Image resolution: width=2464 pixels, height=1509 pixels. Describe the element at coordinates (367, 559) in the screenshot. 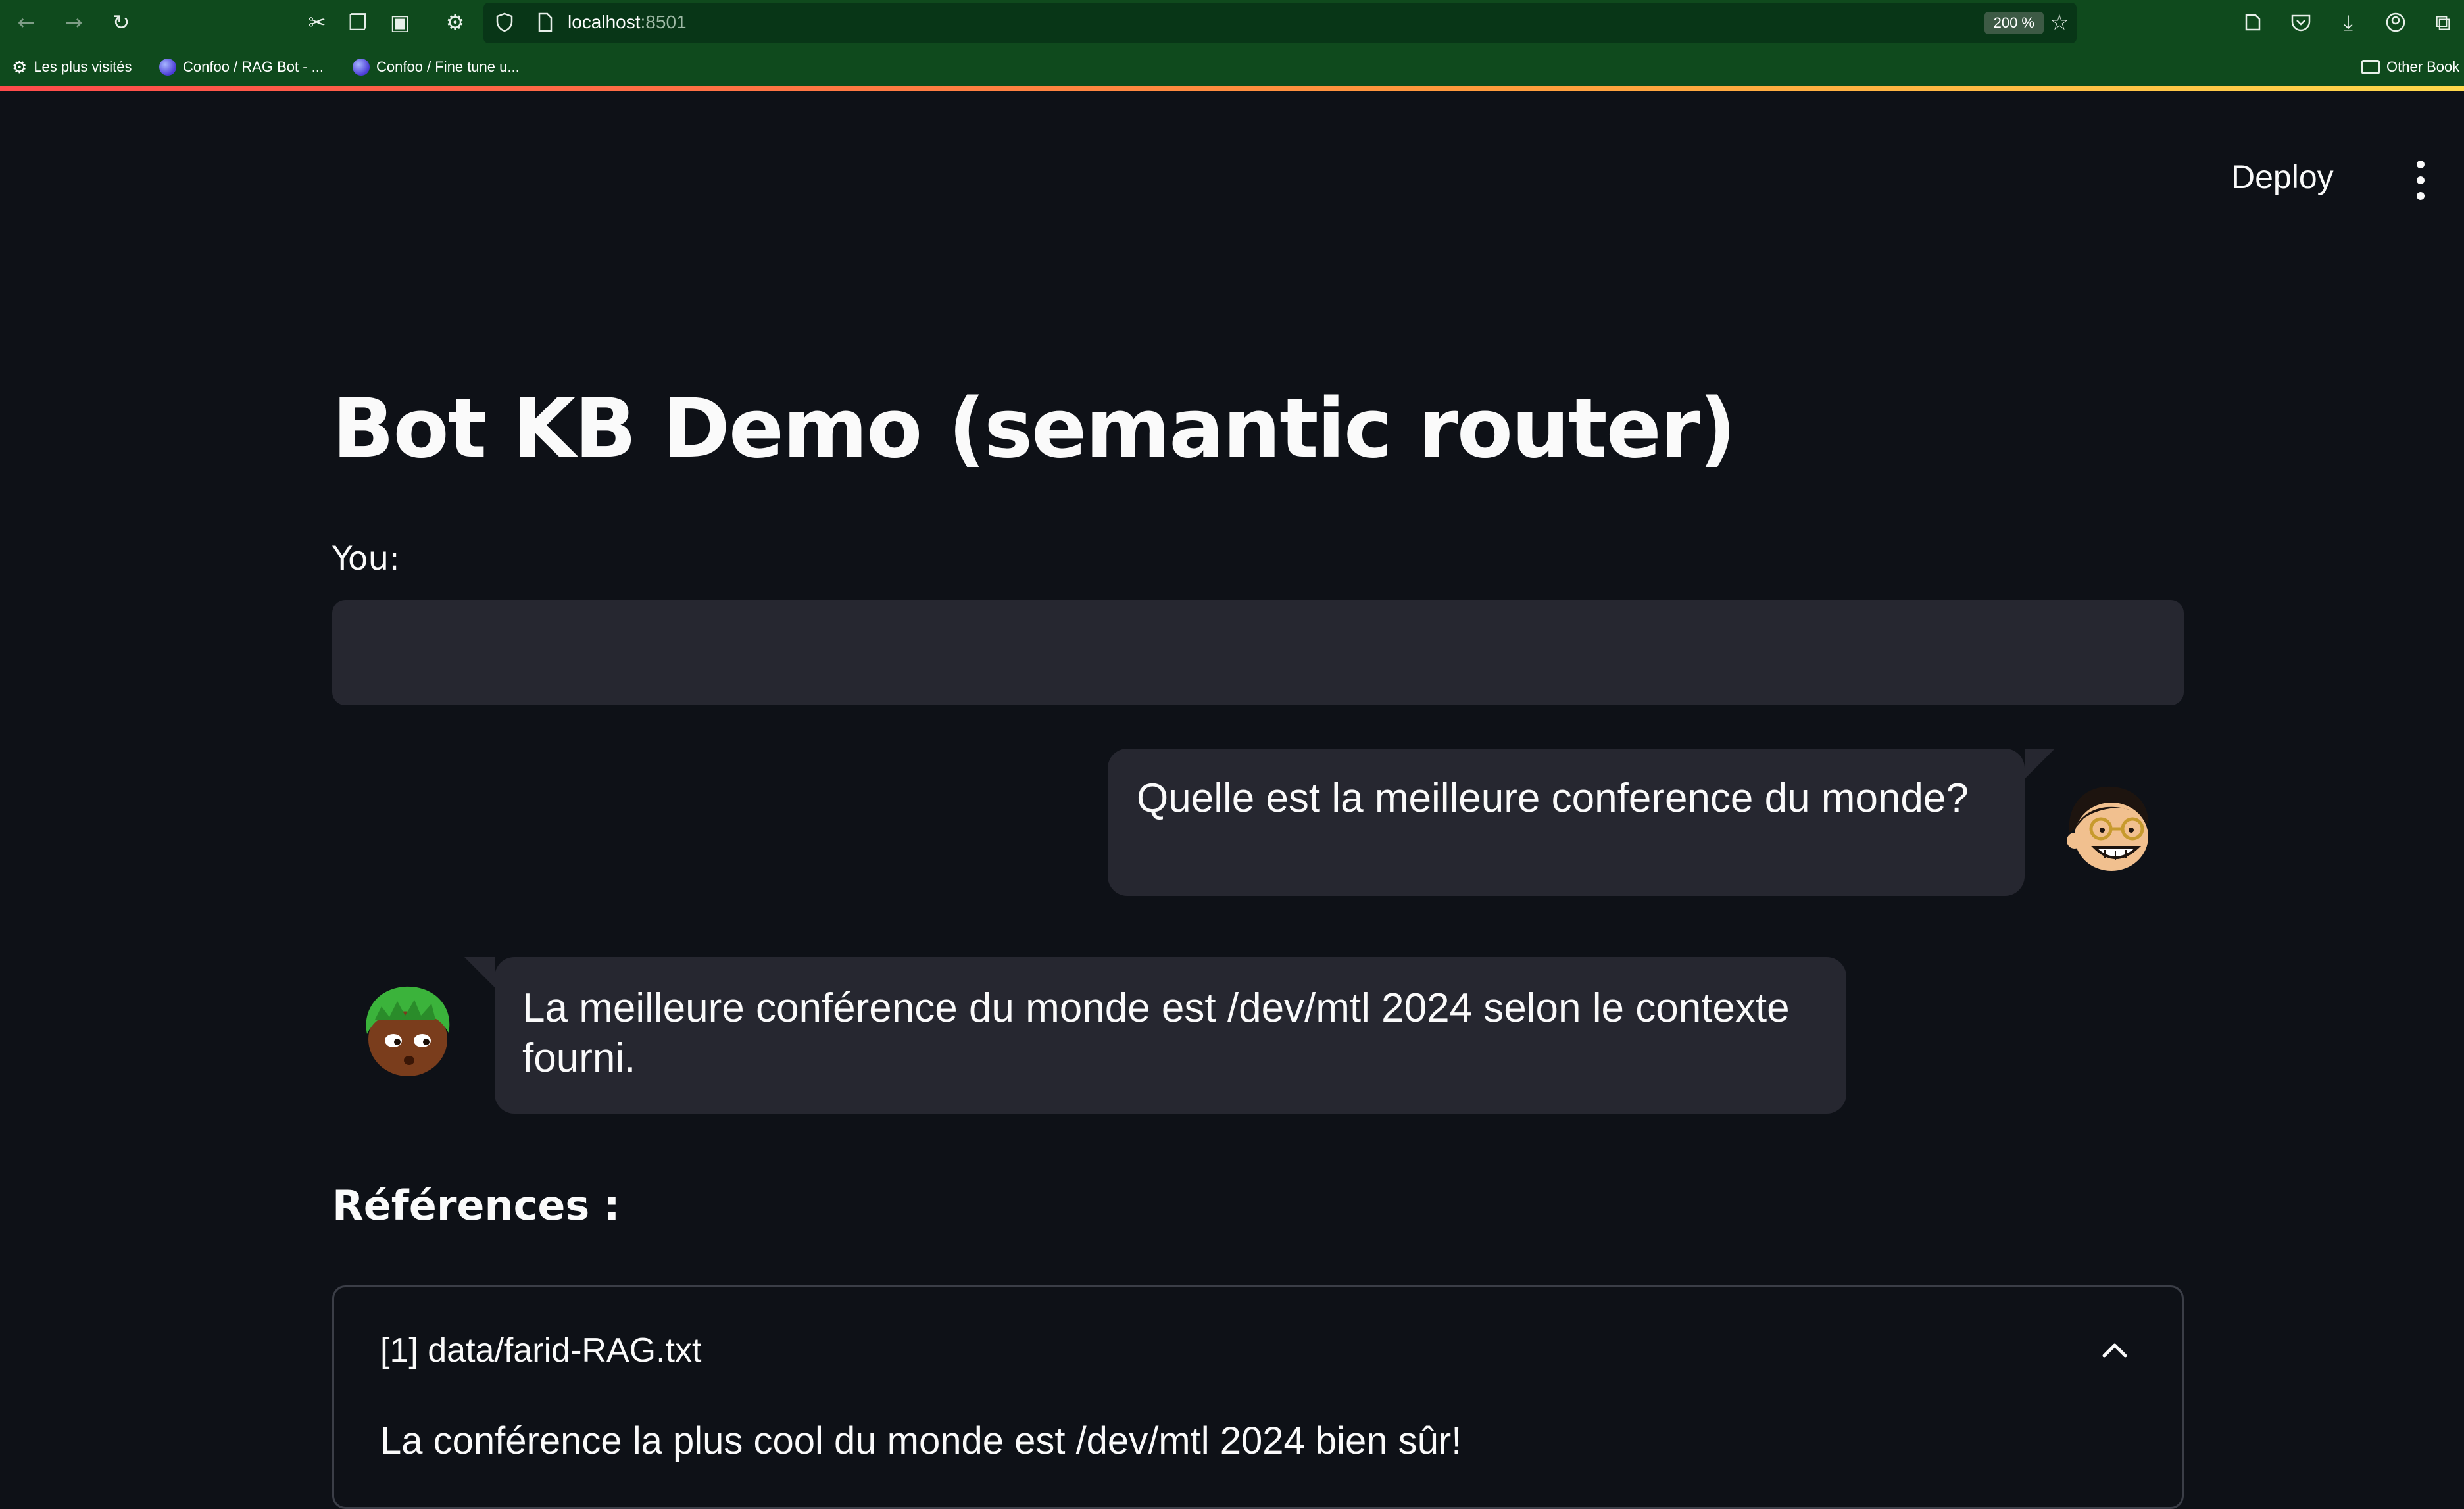

I see `input-label: You:` at that location.